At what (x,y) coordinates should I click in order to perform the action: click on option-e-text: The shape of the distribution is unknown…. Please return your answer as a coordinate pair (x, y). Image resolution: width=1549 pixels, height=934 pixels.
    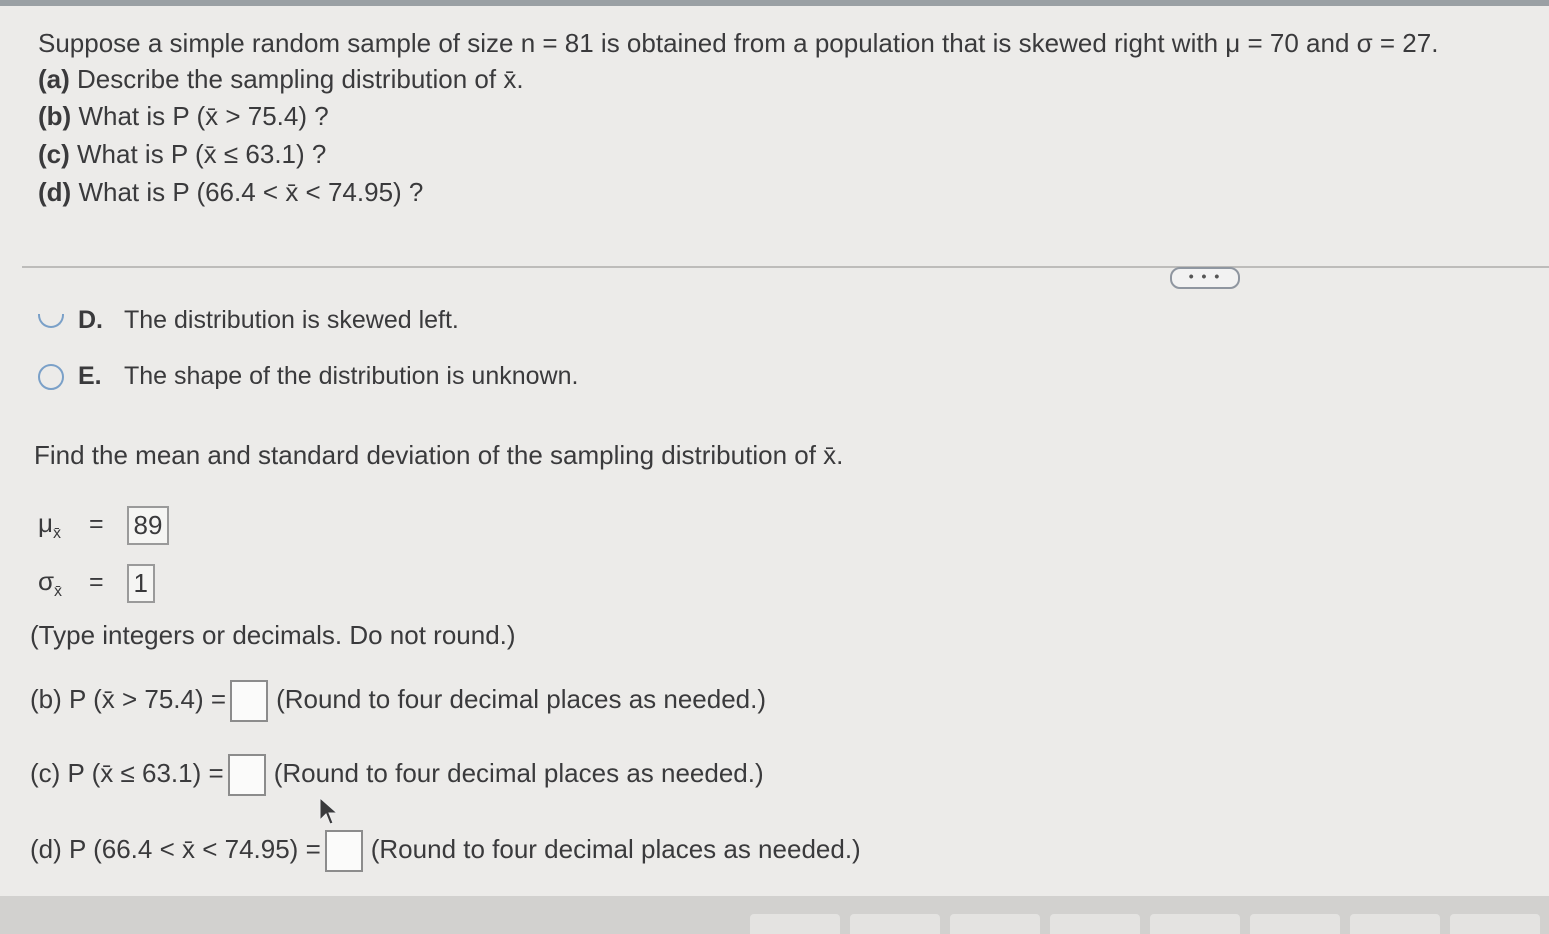
    Looking at the image, I should click on (351, 376).